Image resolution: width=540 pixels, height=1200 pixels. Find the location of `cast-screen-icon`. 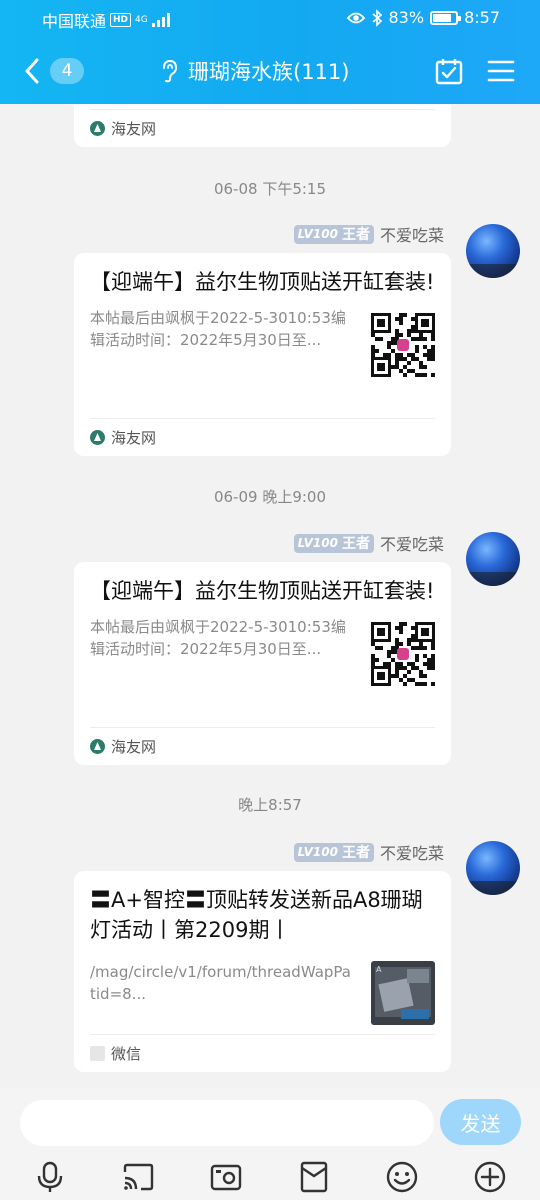

cast-screen-icon is located at coordinates (138, 1177).